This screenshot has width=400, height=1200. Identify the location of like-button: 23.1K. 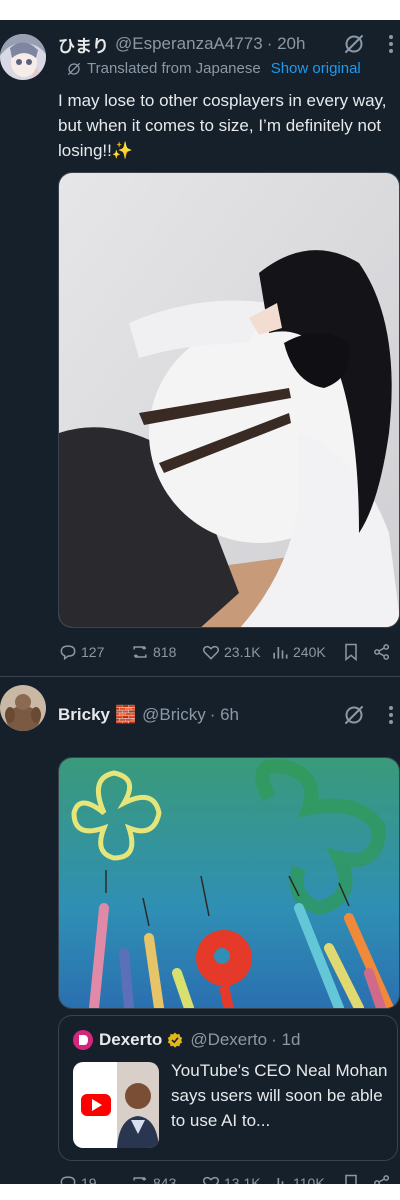
(231, 652).